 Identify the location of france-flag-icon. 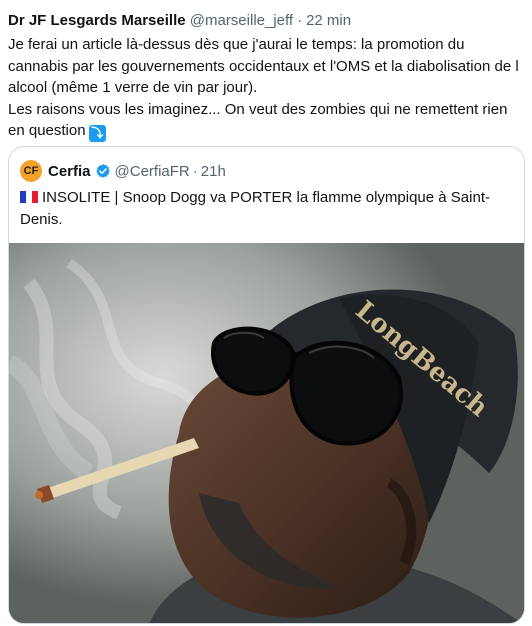
(29, 195).